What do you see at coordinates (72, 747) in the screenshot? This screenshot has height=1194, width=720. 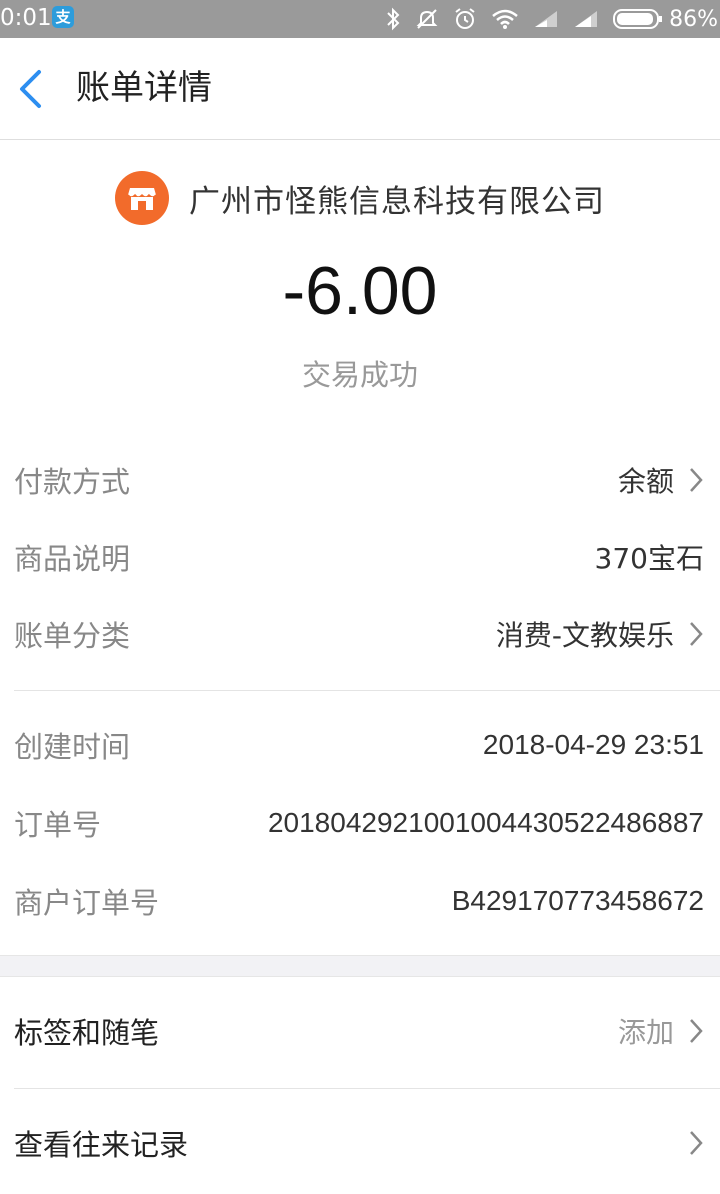 I see `created-time-label: 创建时间` at bounding box center [72, 747].